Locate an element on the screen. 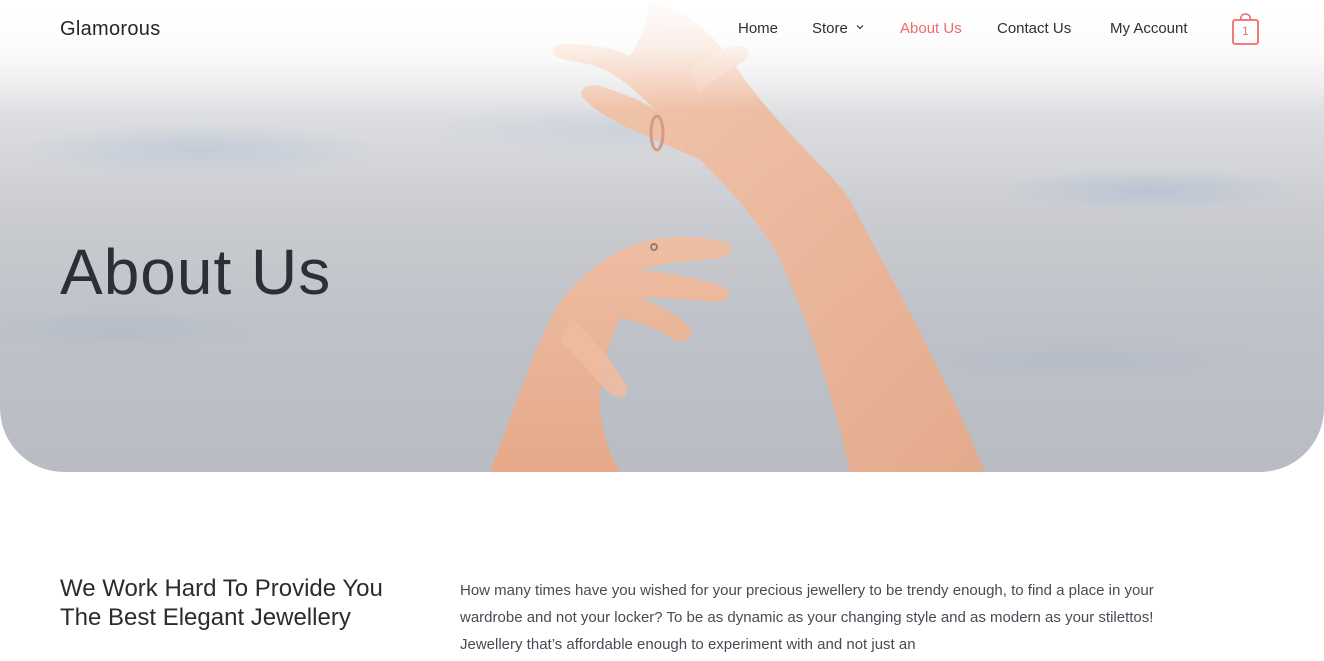 This screenshot has width=1324, height=661. nav-store-label: Store is located at coordinates (830, 28).